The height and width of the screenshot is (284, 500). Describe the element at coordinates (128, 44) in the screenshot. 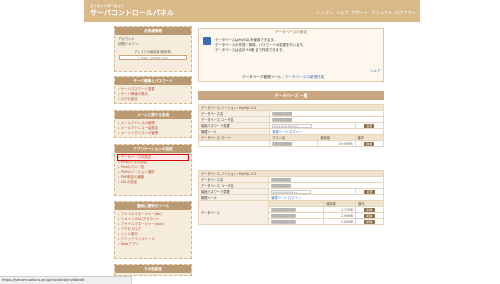

I see `domain-row: 初期ドメイン` at that location.